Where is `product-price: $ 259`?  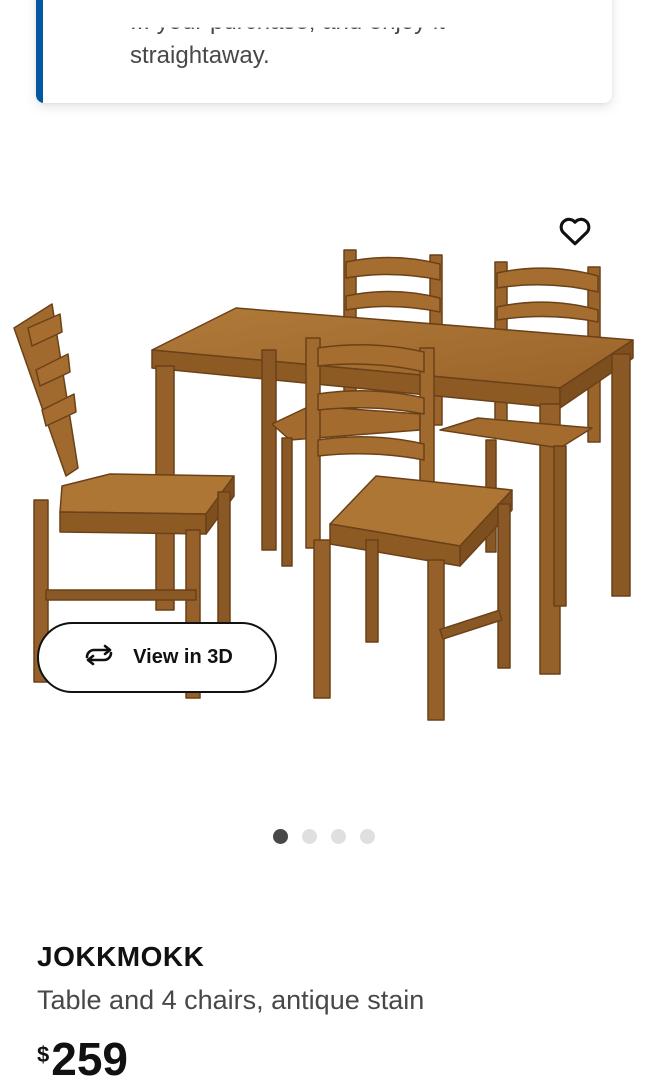 product-price: $ 259 is located at coordinates (82, 1058).